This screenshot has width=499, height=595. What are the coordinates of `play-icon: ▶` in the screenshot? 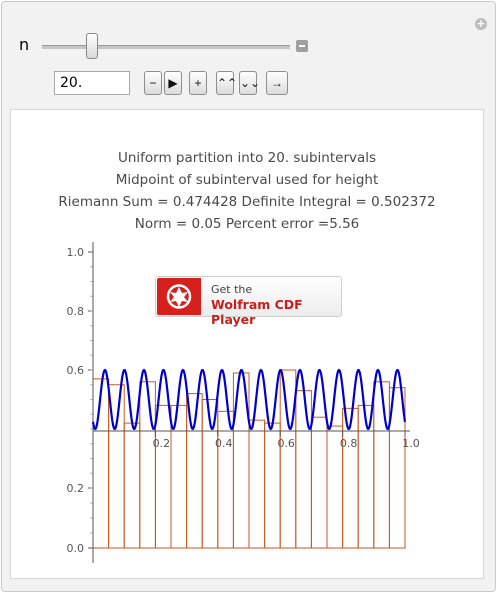 It's located at (173, 83).